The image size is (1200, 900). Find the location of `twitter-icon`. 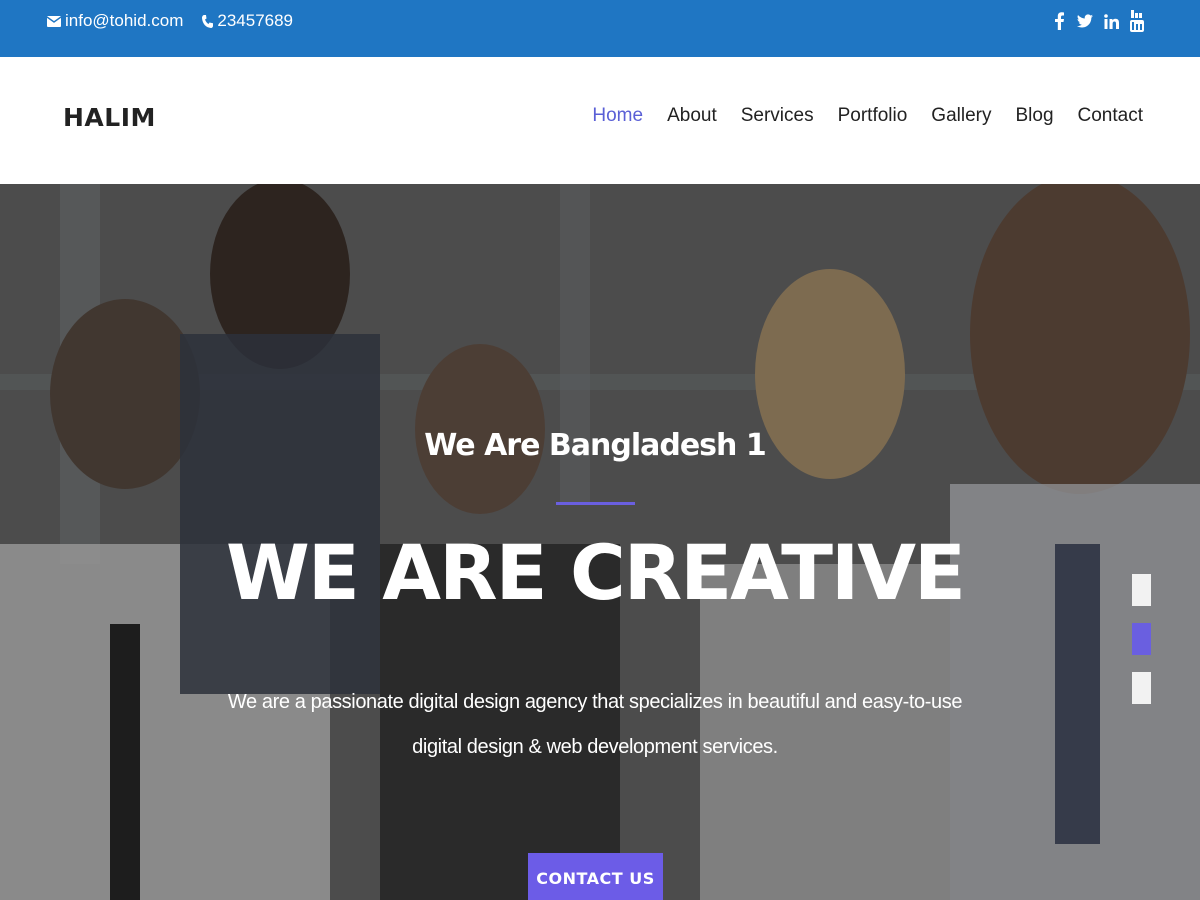

twitter-icon is located at coordinates (1085, 21).